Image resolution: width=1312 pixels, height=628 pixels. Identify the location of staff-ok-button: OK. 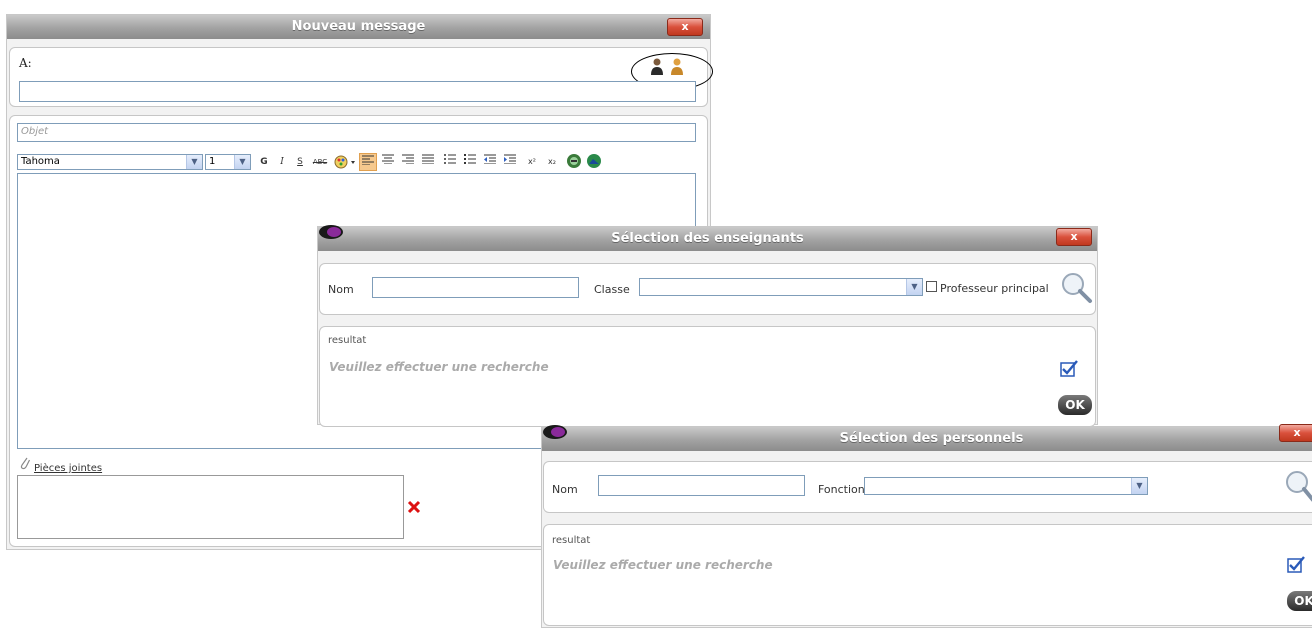
(1299, 601).